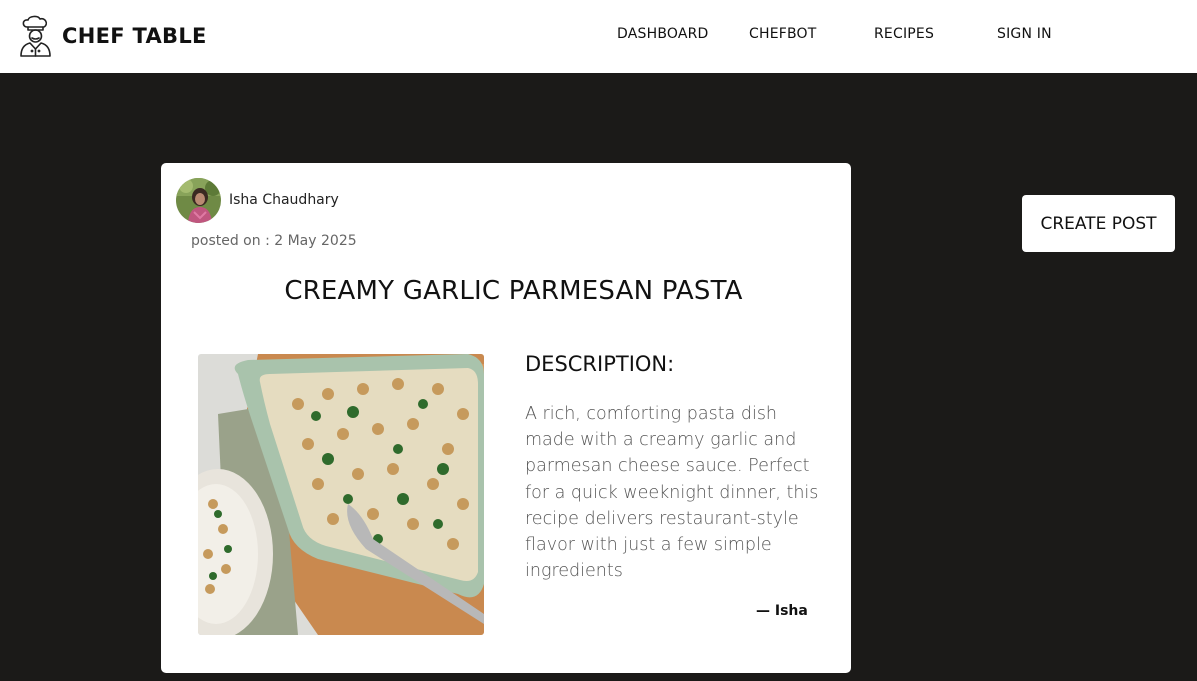 This screenshot has width=1197, height=681. Describe the element at coordinates (513, 291) in the screenshot. I see `post-title: CREAMY GARLIC PARMESAN PASTA` at that location.